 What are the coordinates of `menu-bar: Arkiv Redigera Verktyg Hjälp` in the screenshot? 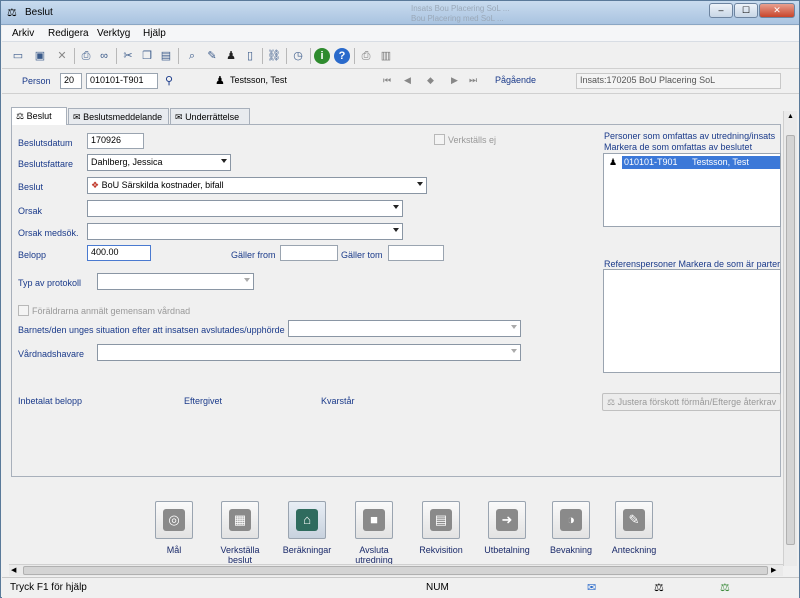 It's located at (400, 34).